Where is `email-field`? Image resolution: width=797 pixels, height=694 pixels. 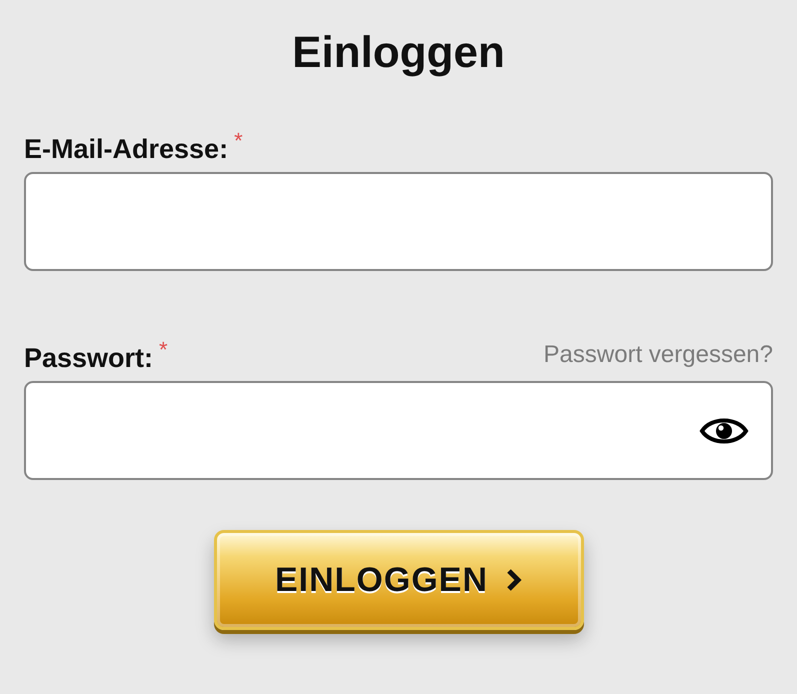
email-field is located at coordinates (398, 221).